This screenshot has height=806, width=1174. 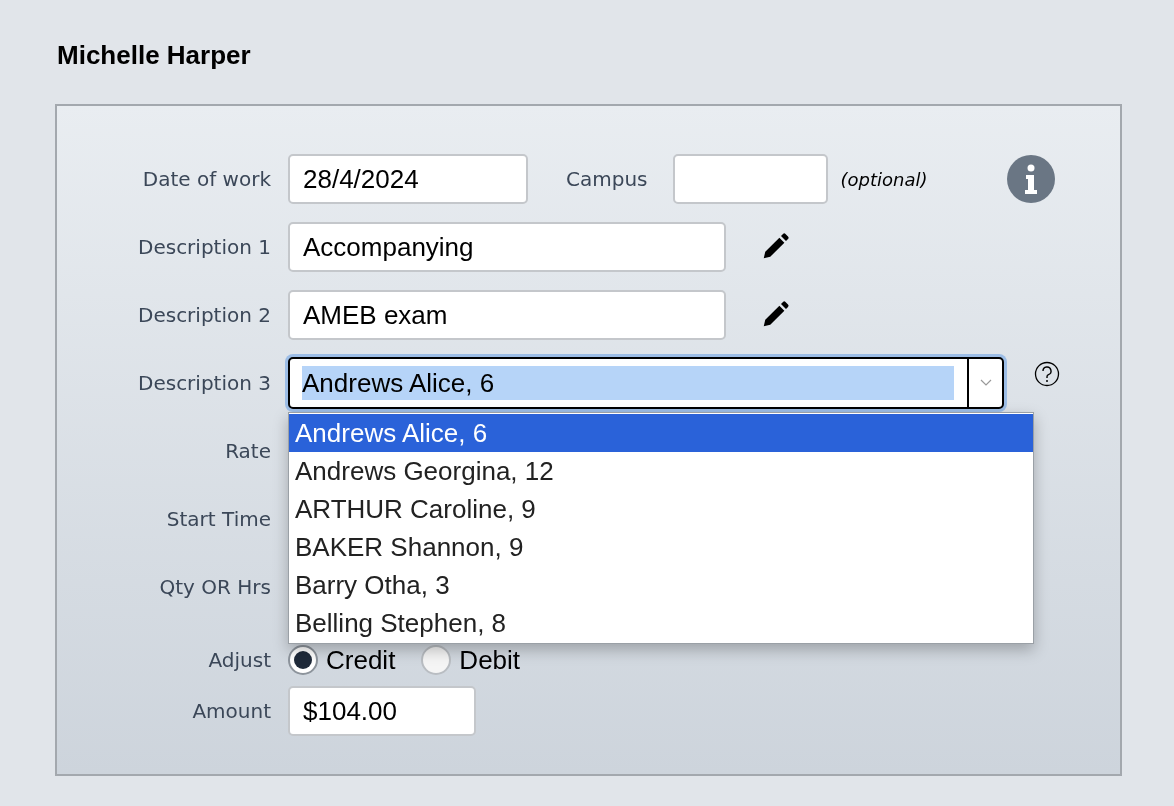 What do you see at coordinates (361, 660) in the screenshot?
I see `radio-label: Credit` at bounding box center [361, 660].